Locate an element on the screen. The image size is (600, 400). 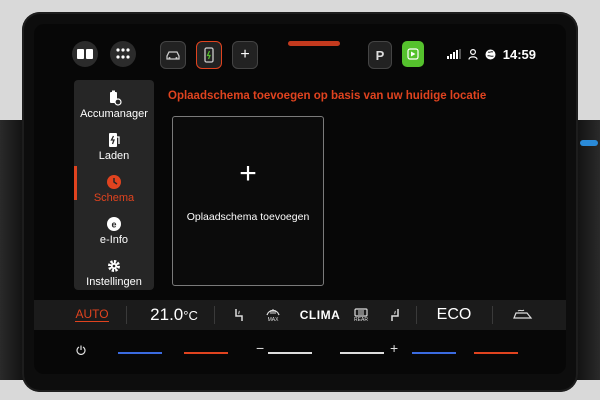
defrost-icon is located at coordinates (273, 312).